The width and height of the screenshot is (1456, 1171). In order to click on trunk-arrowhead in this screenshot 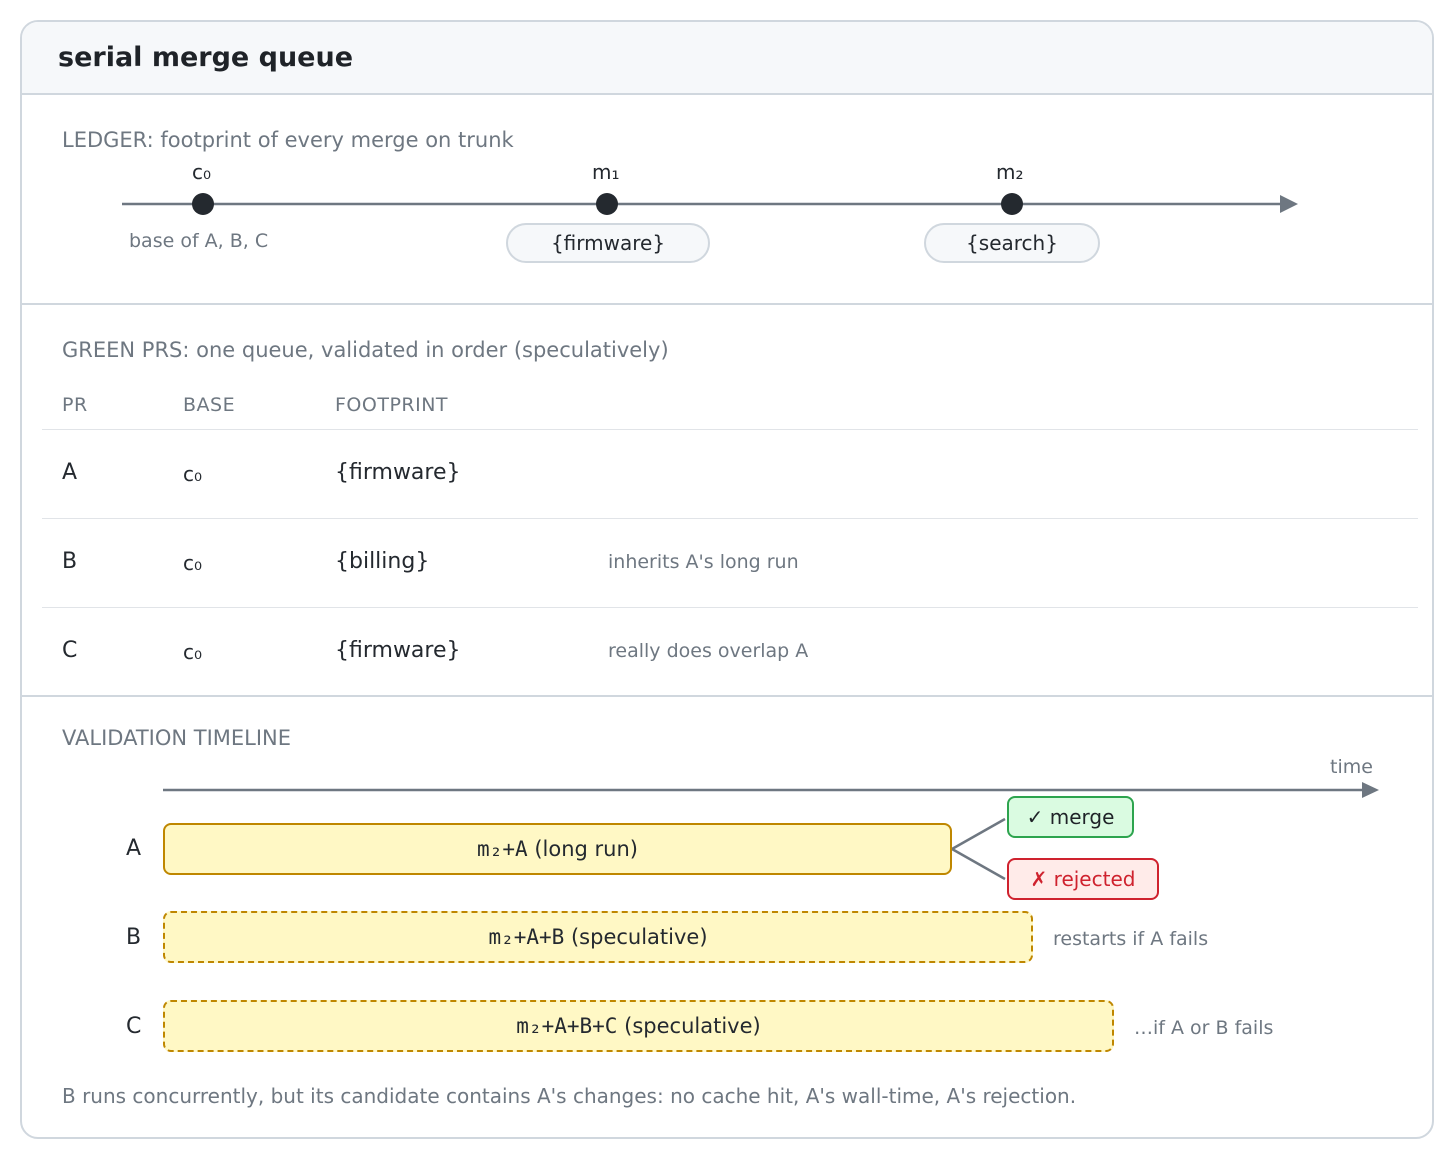, I will do `click(1289, 204)`.